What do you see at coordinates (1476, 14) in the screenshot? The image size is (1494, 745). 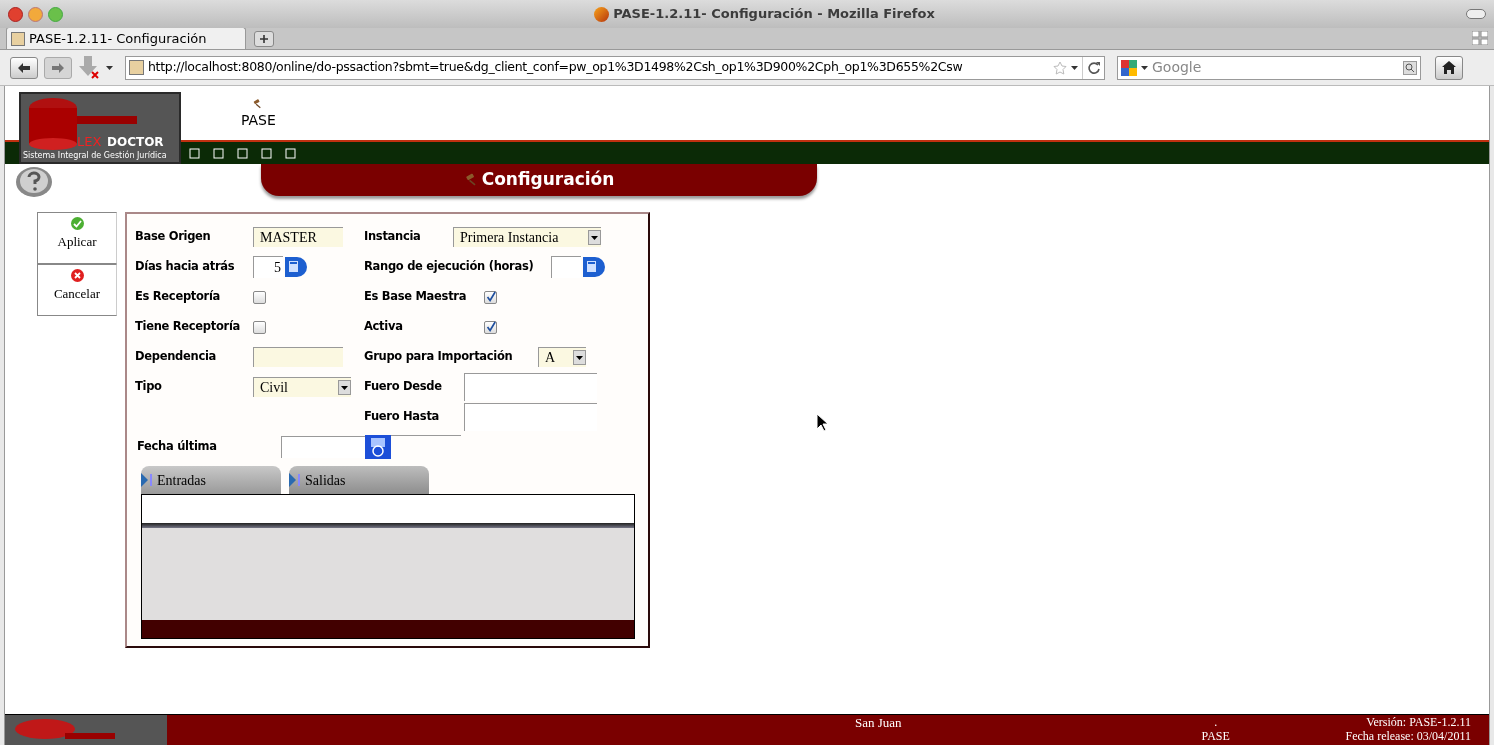 I see `window-pill-button` at bounding box center [1476, 14].